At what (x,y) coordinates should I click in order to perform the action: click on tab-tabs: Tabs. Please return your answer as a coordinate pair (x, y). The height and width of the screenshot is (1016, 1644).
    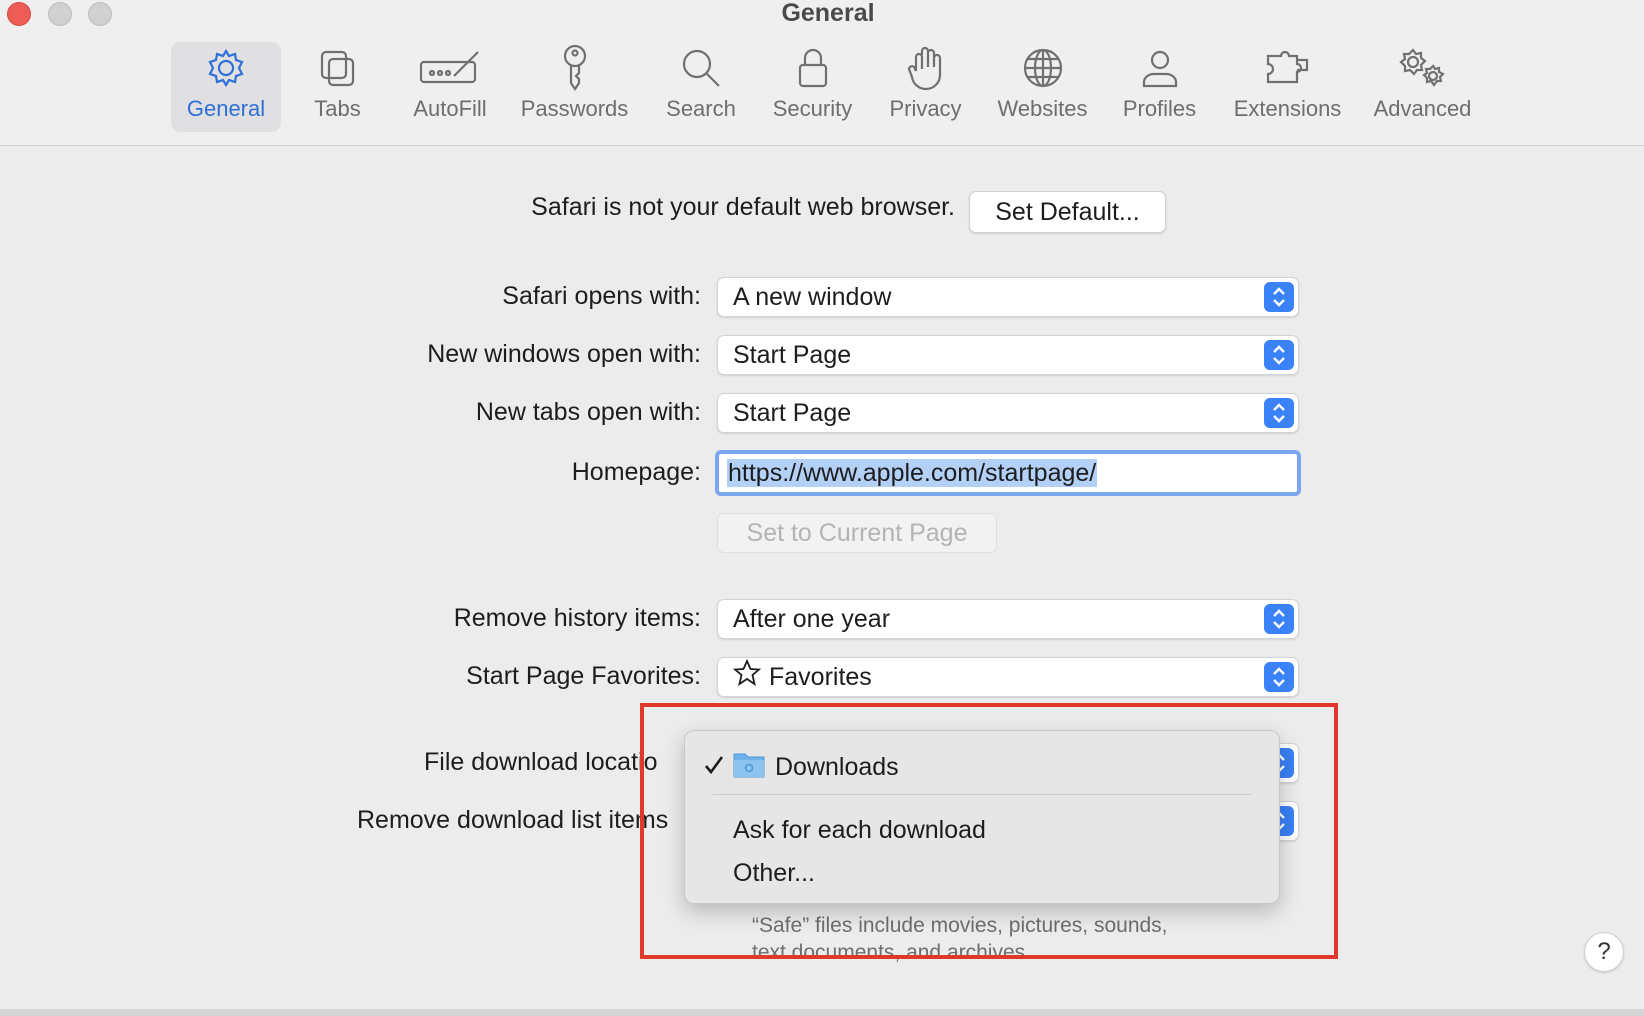
    Looking at the image, I should click on (337, 87).